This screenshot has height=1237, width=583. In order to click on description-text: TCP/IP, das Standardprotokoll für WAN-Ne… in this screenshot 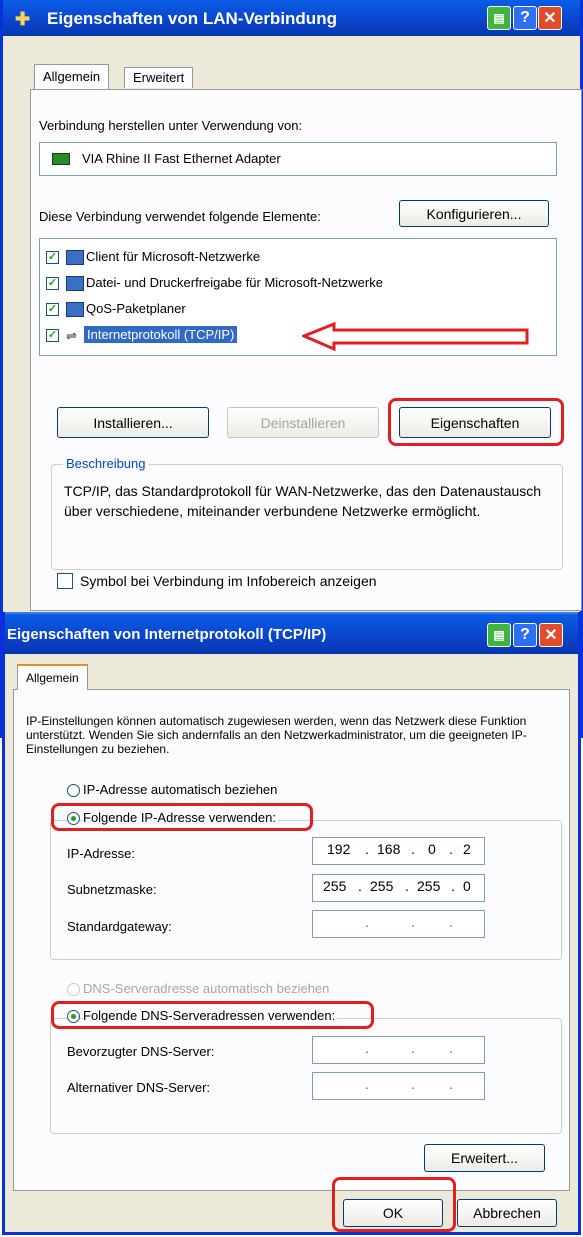, I will do `click(303, 501)`.